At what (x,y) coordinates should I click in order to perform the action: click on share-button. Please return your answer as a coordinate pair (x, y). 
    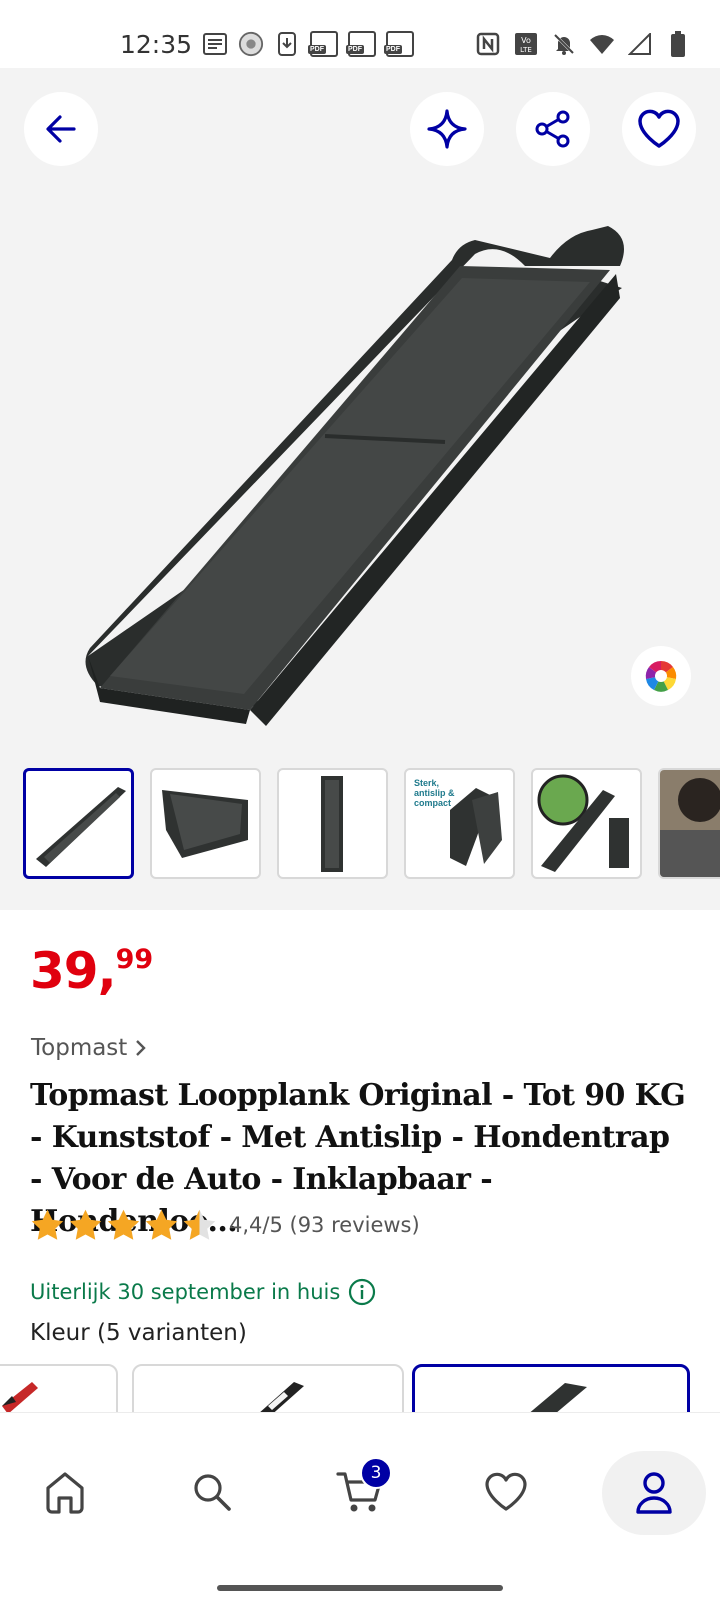
    Looking at the image, I should click on (553, 129).